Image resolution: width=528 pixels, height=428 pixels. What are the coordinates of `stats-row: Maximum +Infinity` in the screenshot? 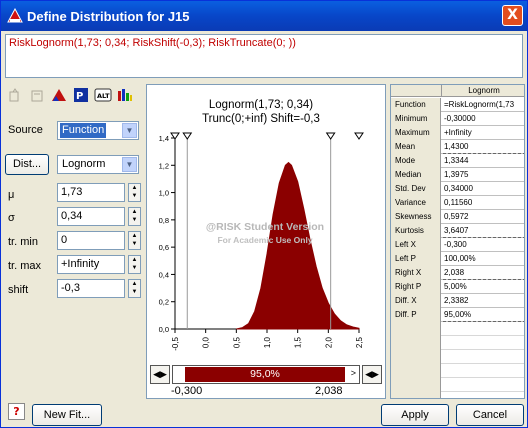 It's located at (457, 133).